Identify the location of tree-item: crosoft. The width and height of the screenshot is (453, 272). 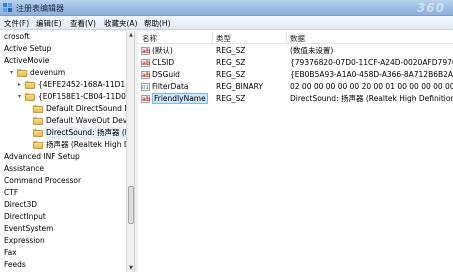
(63, 37).